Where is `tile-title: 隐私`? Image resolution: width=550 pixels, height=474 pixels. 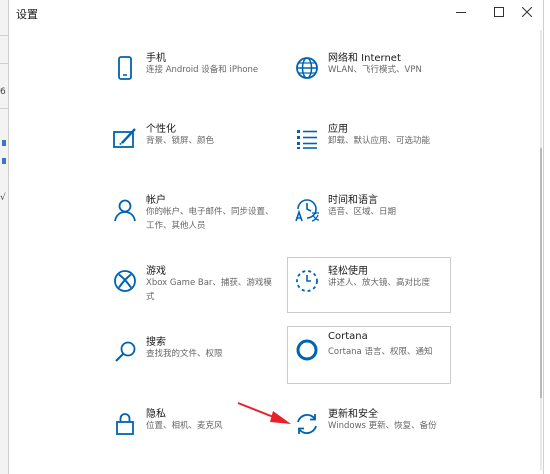 tile-title: 隐私 is located at coordinates (156, 414).